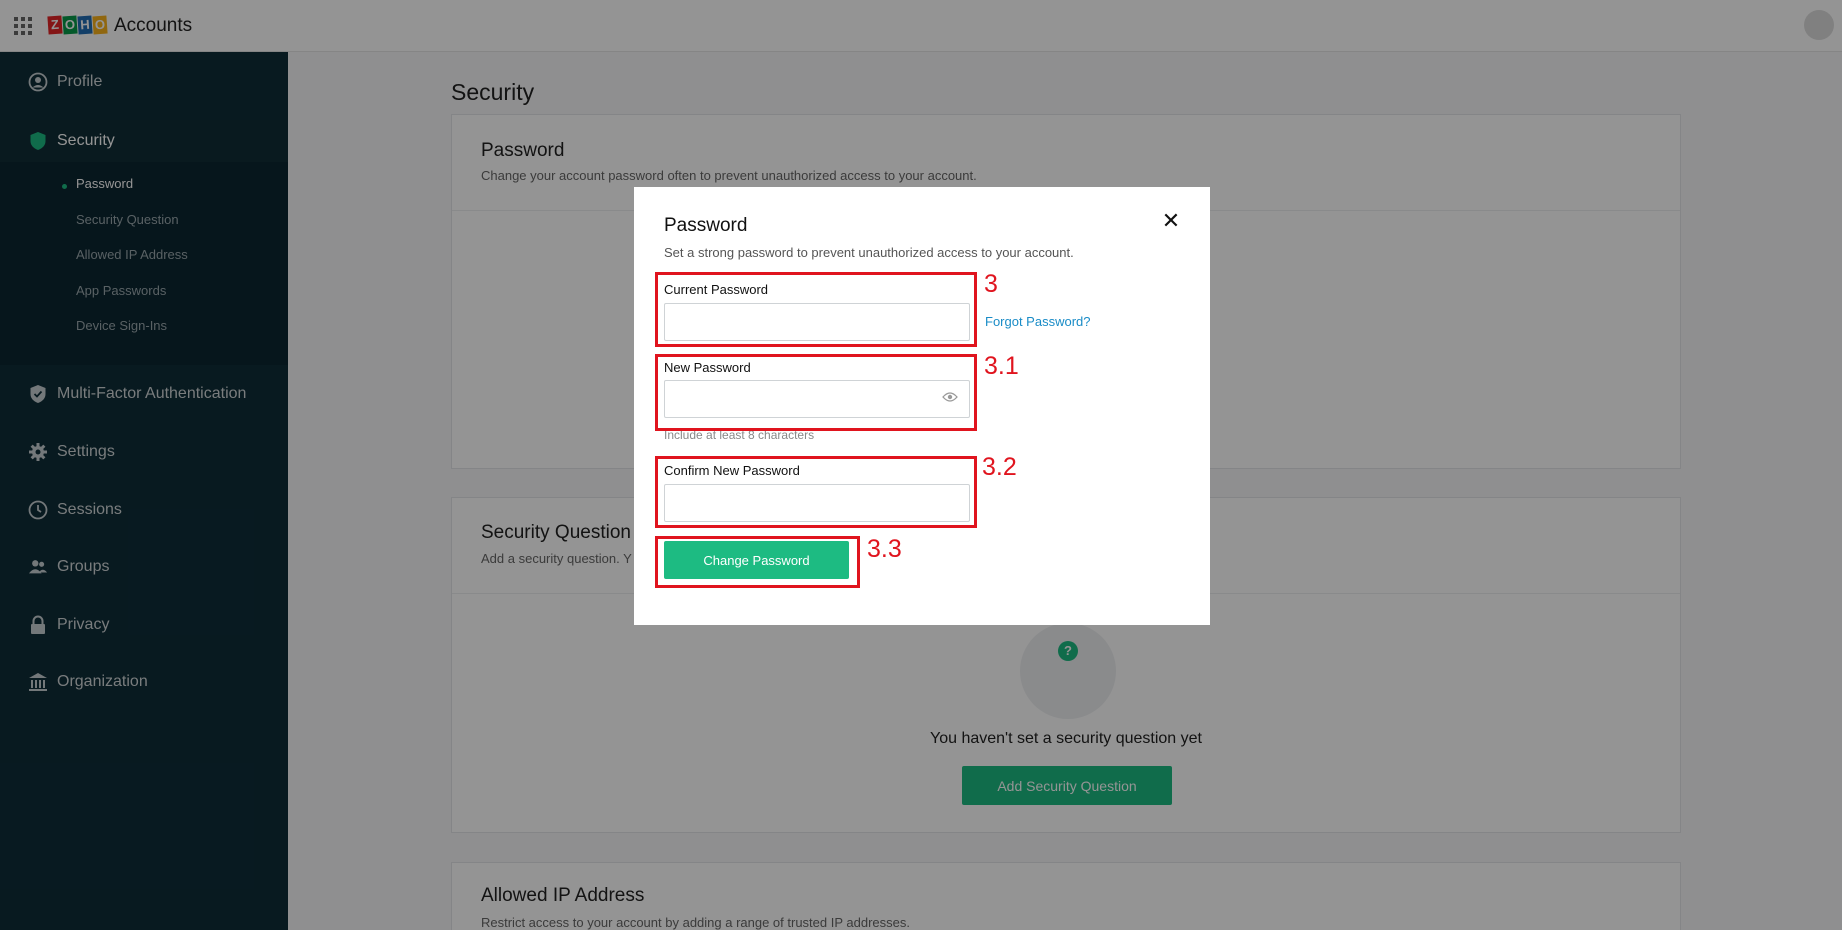 The height and width of the screenshot is (930, 1842). Describe the element at coordinates (706, 225) in the screenshot. I see `dialog-title: Password` at that location.